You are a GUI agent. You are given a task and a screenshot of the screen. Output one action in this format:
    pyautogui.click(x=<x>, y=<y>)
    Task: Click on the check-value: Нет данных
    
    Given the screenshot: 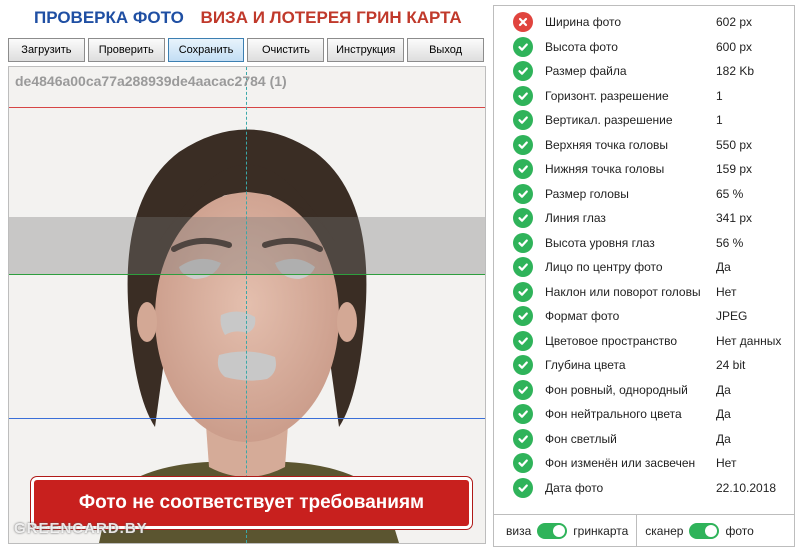 What is the action you would take?
    pyautogui.click(x=749, y=340)
    